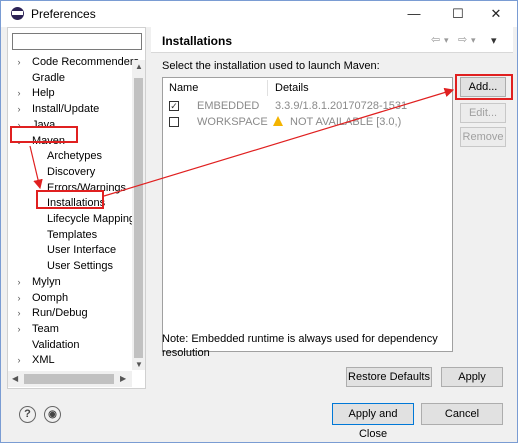 The width and height of the screenshot is (518, 444). What do you see at coordinates (462, 39) in the screenshot?
I see `forward-arrow-icon: ⇨` at bounding box center [462, 39].